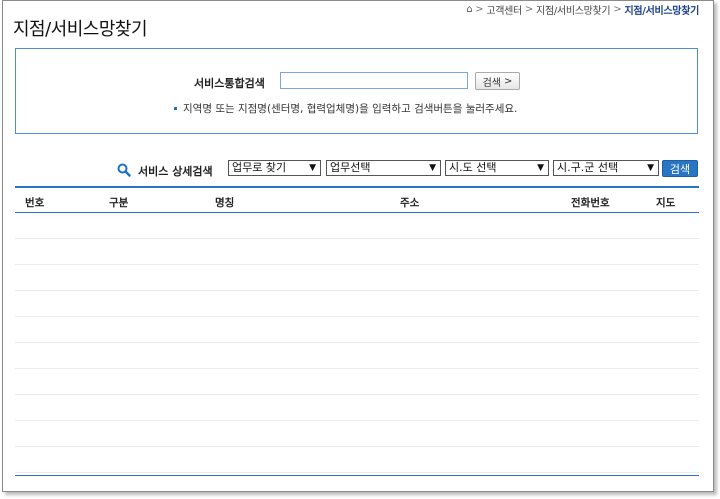 This screenshot has width=720, height=499. Describe the element at coordinates (410, 203) in the screenshot. I see `column-header-address: 주소` at that location.